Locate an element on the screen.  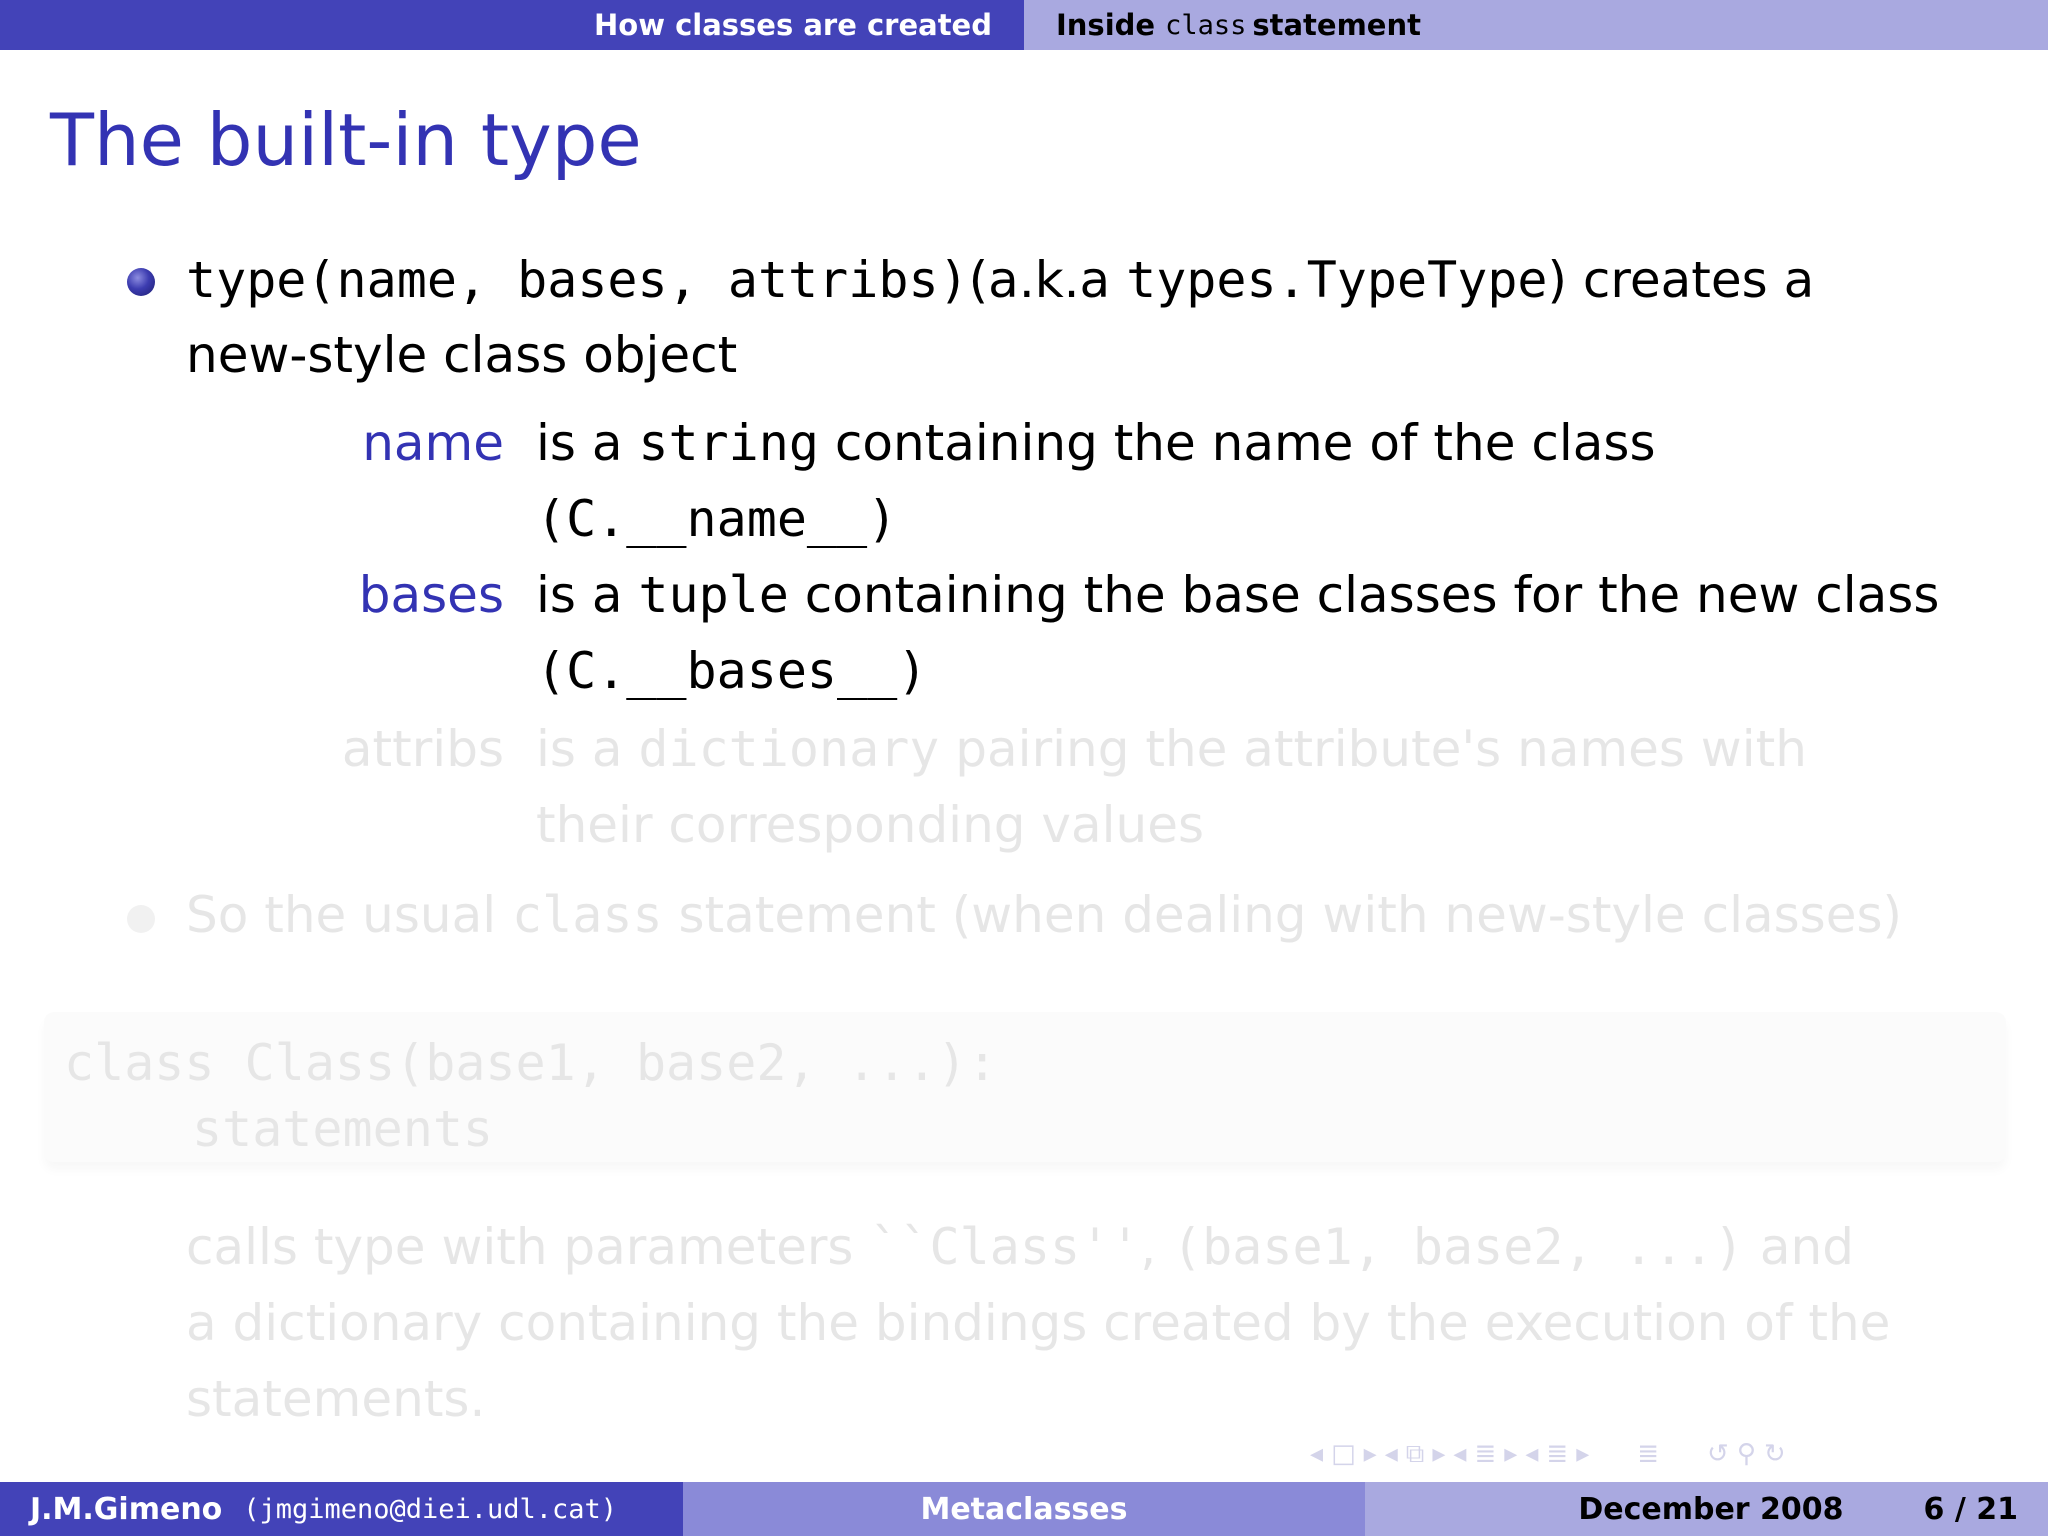
nav-next-subsection-icon: ▸ is located at coordinates (1438, 1454).